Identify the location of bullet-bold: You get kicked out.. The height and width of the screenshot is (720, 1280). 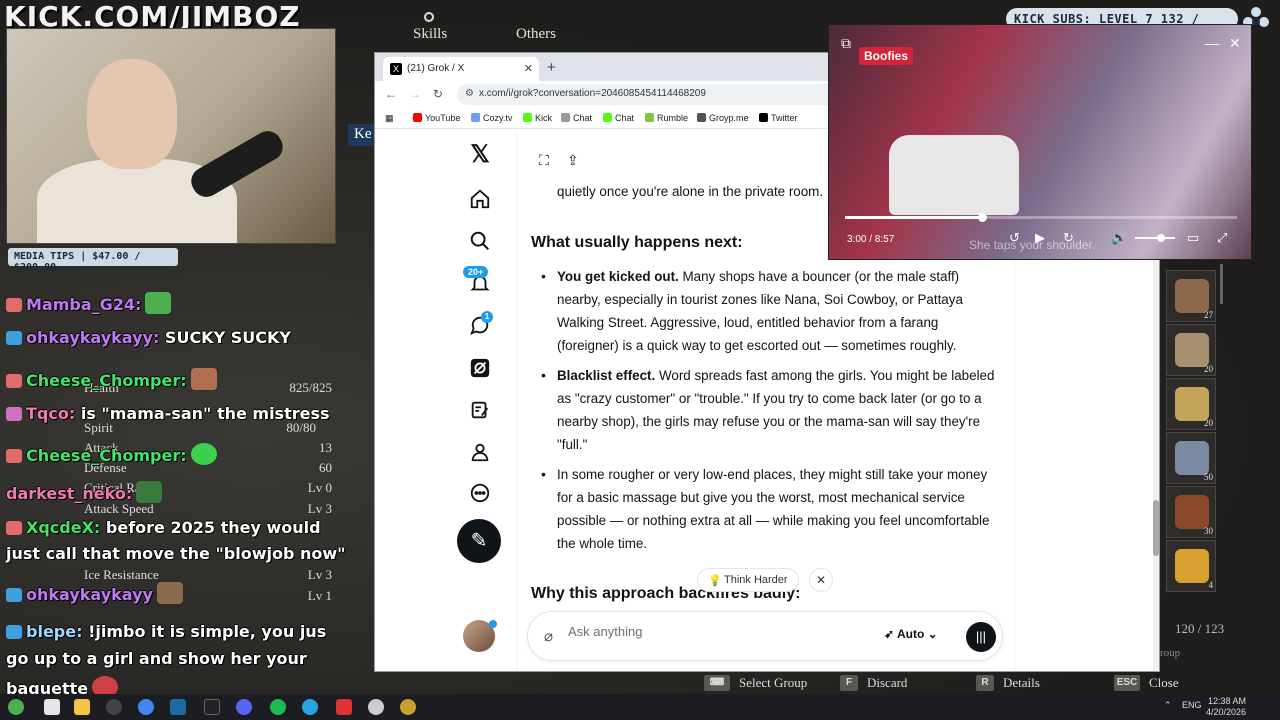
(618, 276).